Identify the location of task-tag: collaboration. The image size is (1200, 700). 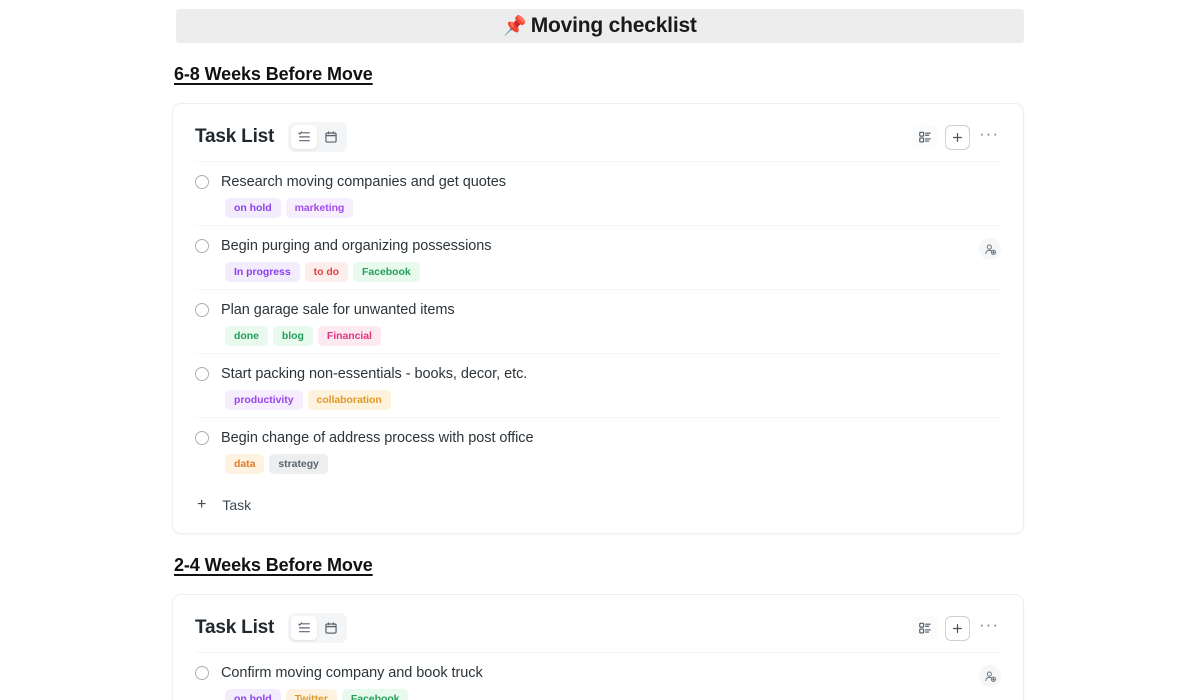
(349, 400).